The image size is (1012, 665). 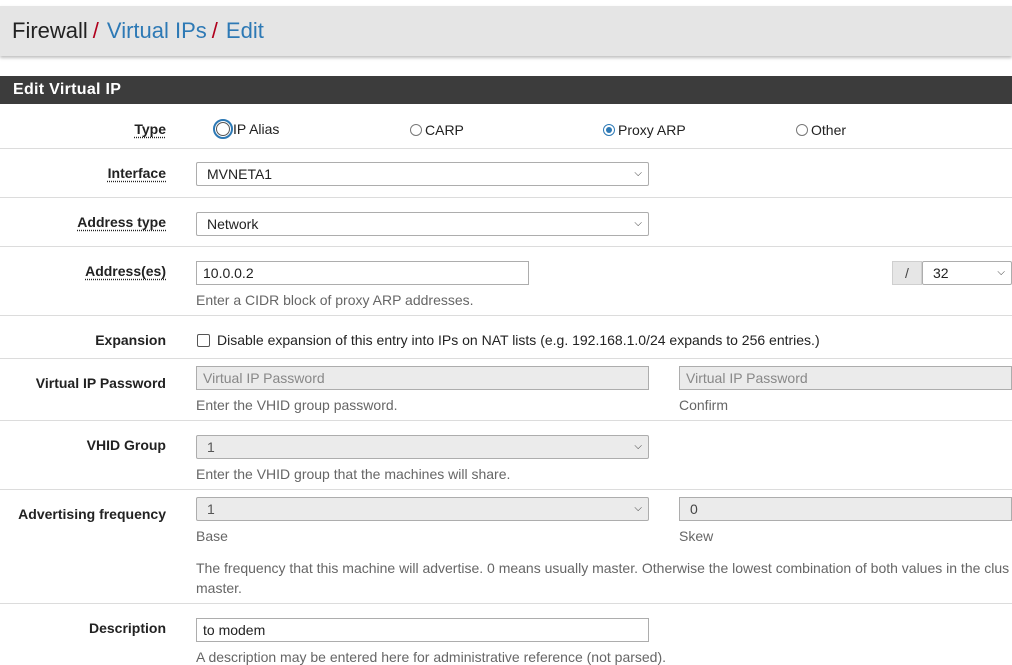 I want to click on description-input: to modem, so click(x=422, y=630).